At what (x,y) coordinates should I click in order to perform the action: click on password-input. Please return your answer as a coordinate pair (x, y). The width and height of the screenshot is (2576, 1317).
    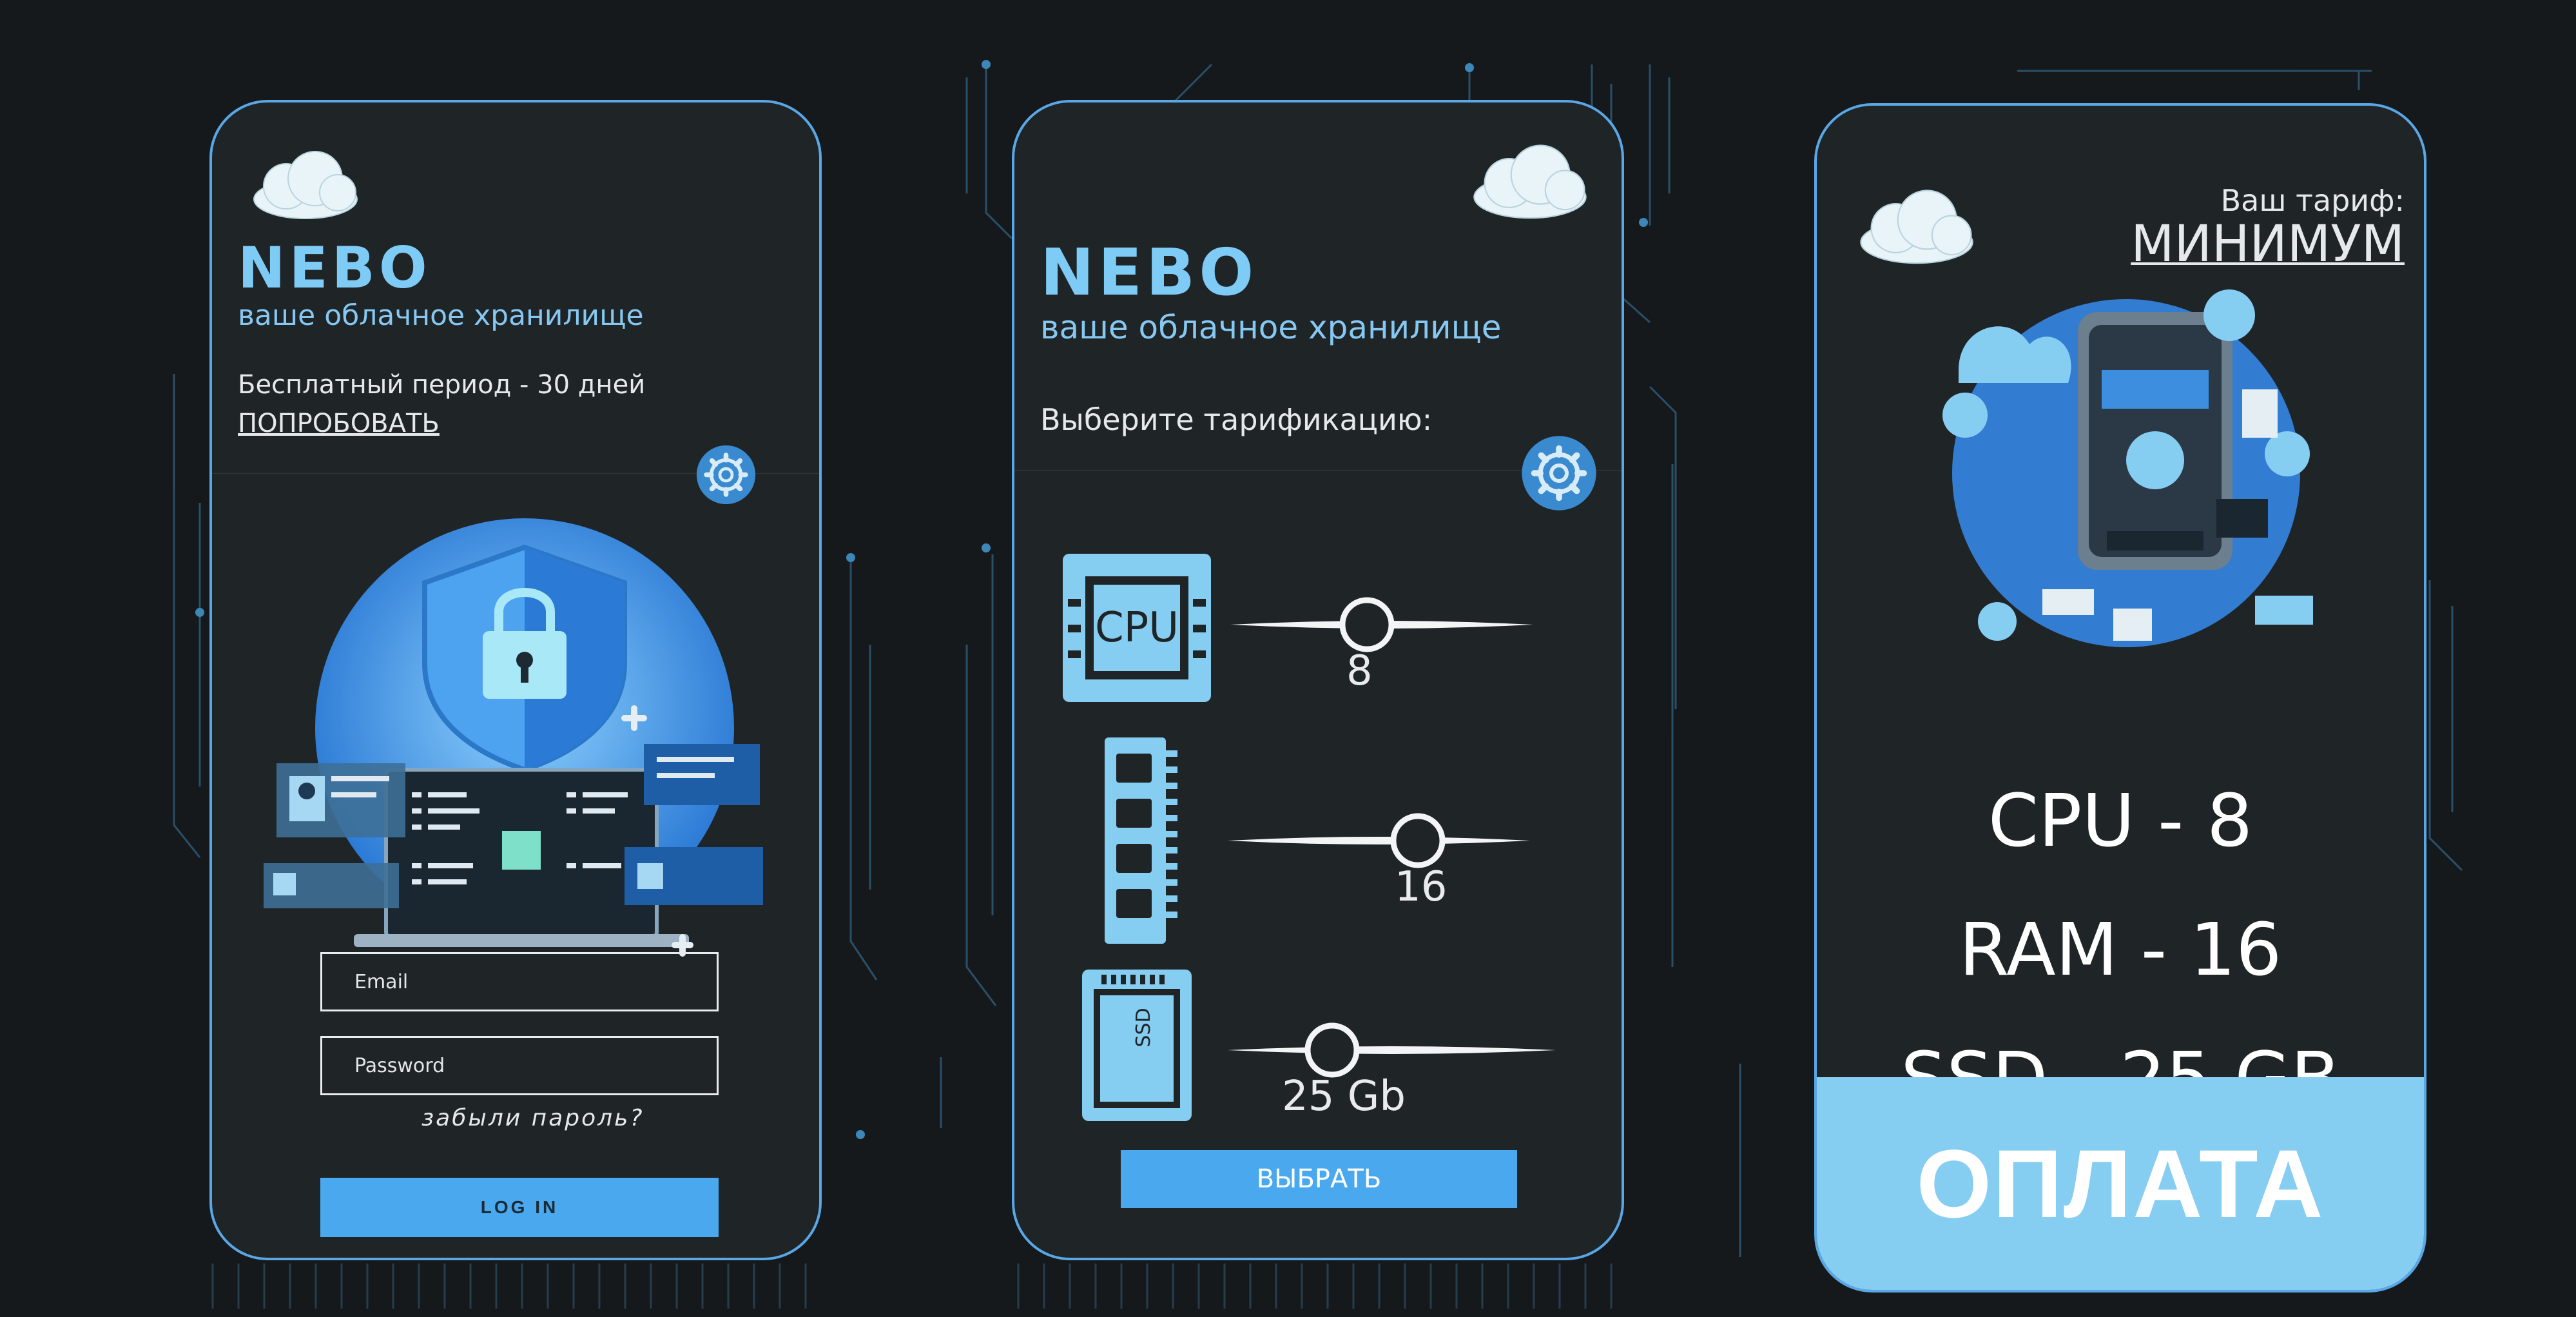
    Looking at the image, I should click on (535, 1065).